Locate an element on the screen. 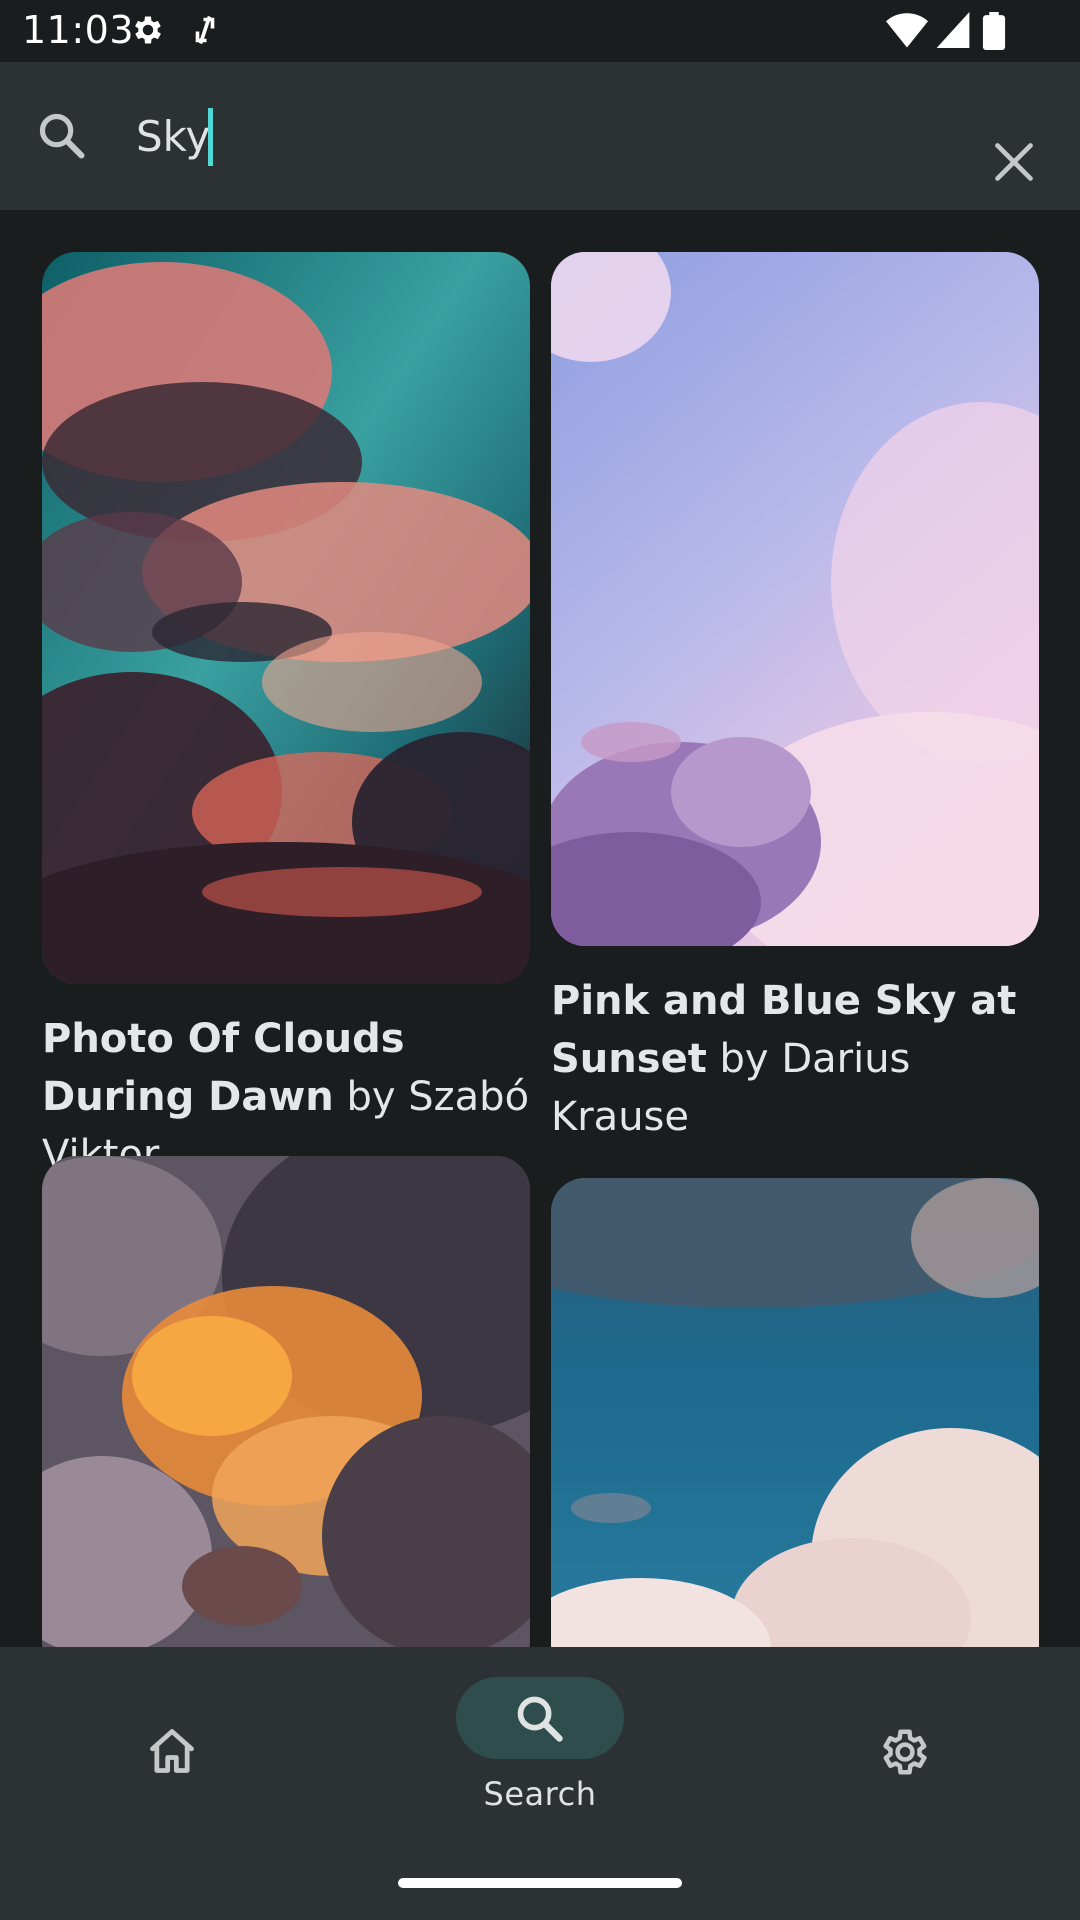 The height and width of the screenshot is (1920, 1080). home-icon is located at coordinates (172, 1753).